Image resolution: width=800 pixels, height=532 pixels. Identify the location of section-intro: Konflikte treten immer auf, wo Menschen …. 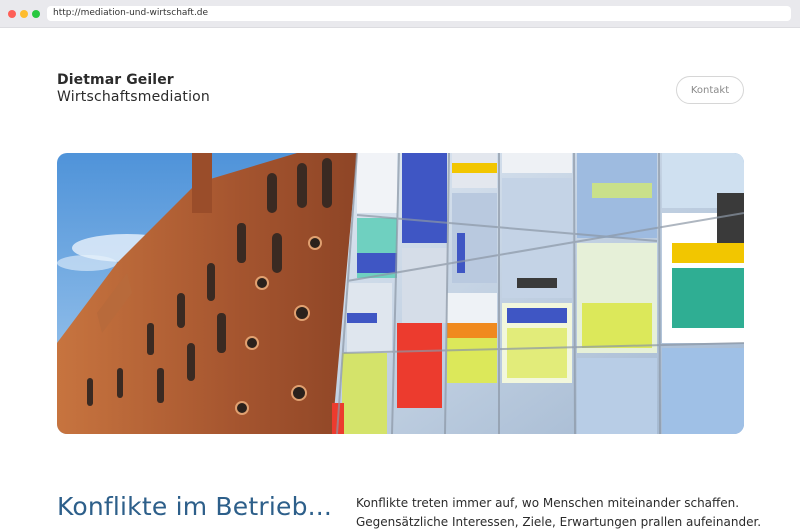
(559, 513).